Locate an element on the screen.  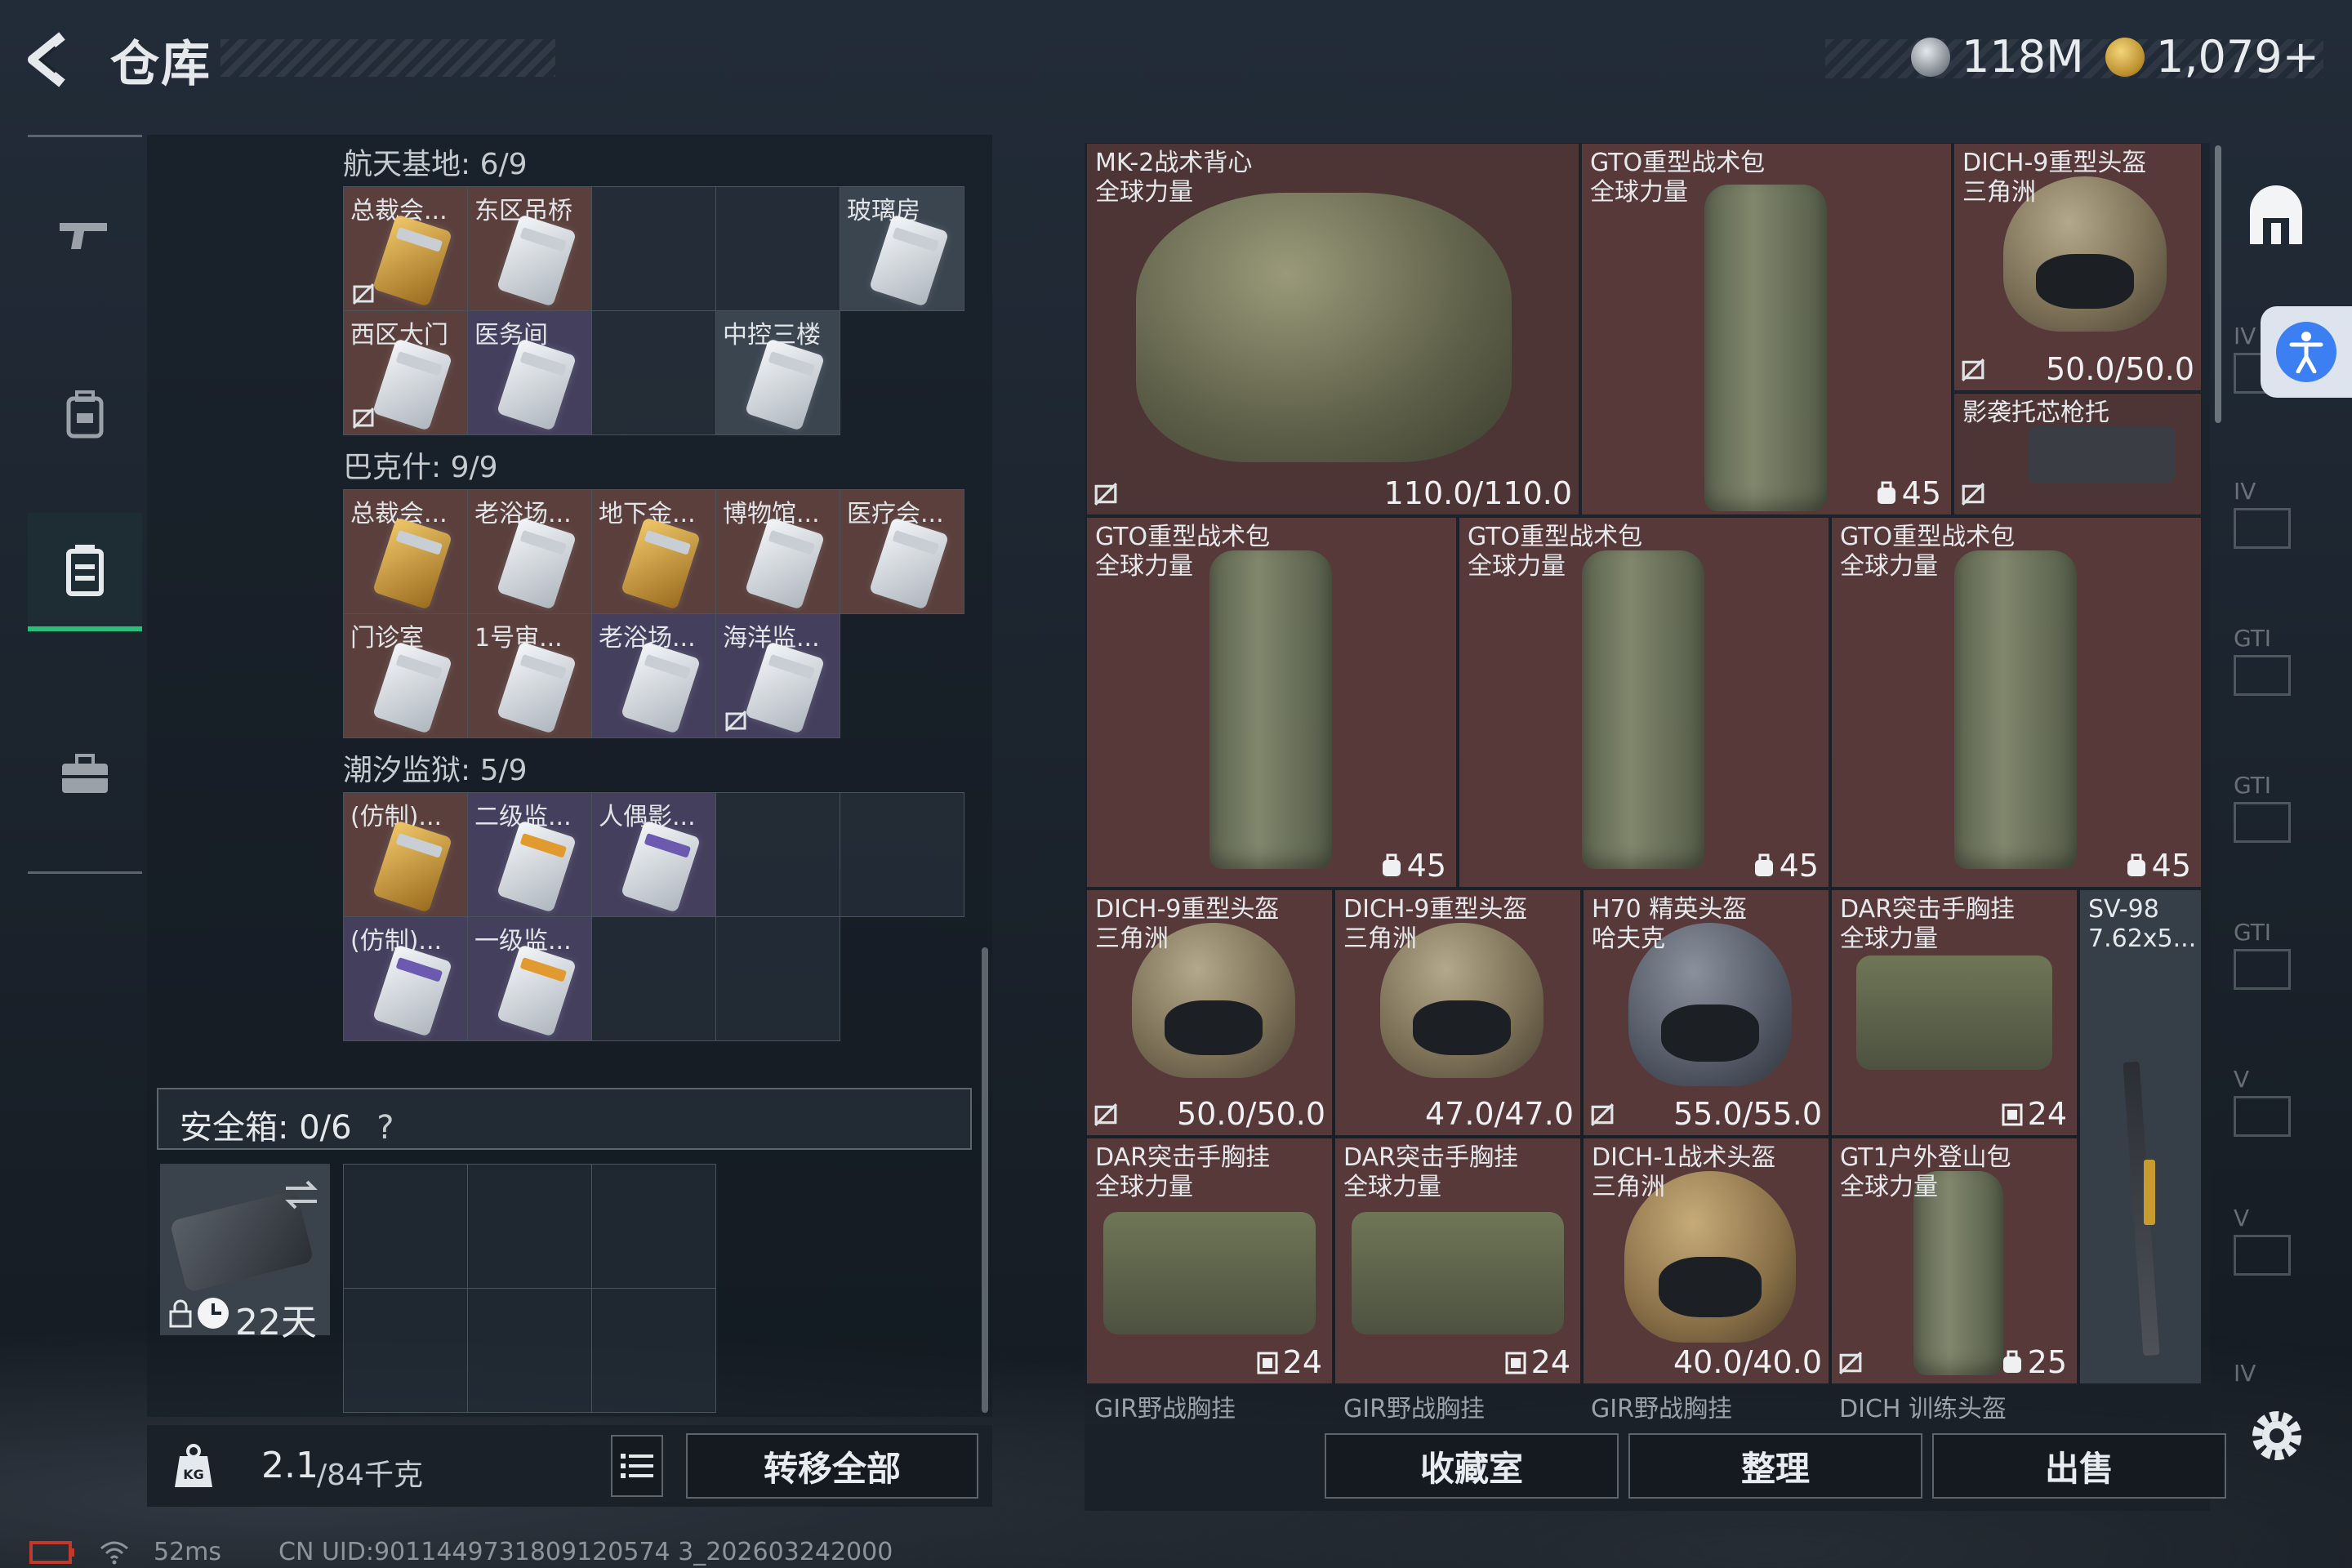
inventory-item-vest: MK-2战术背心 全球力量 110.0/110.0 is located at coordinates (1332, 329).